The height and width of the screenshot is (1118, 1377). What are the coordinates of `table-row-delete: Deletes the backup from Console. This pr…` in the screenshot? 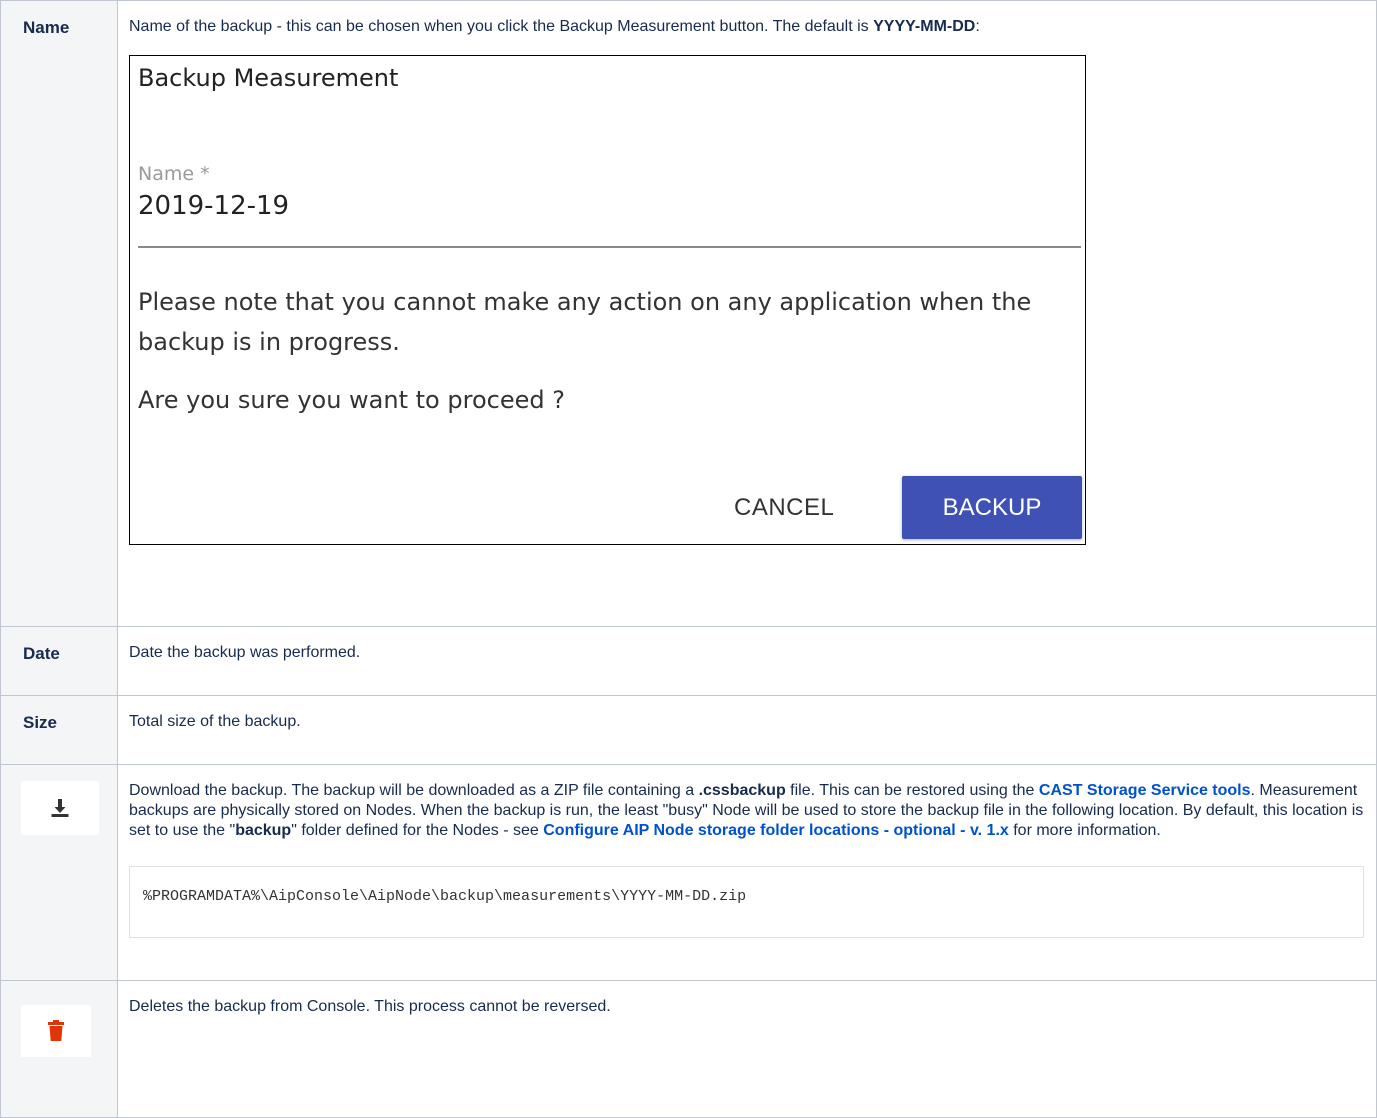 It's located at (688, 1049).